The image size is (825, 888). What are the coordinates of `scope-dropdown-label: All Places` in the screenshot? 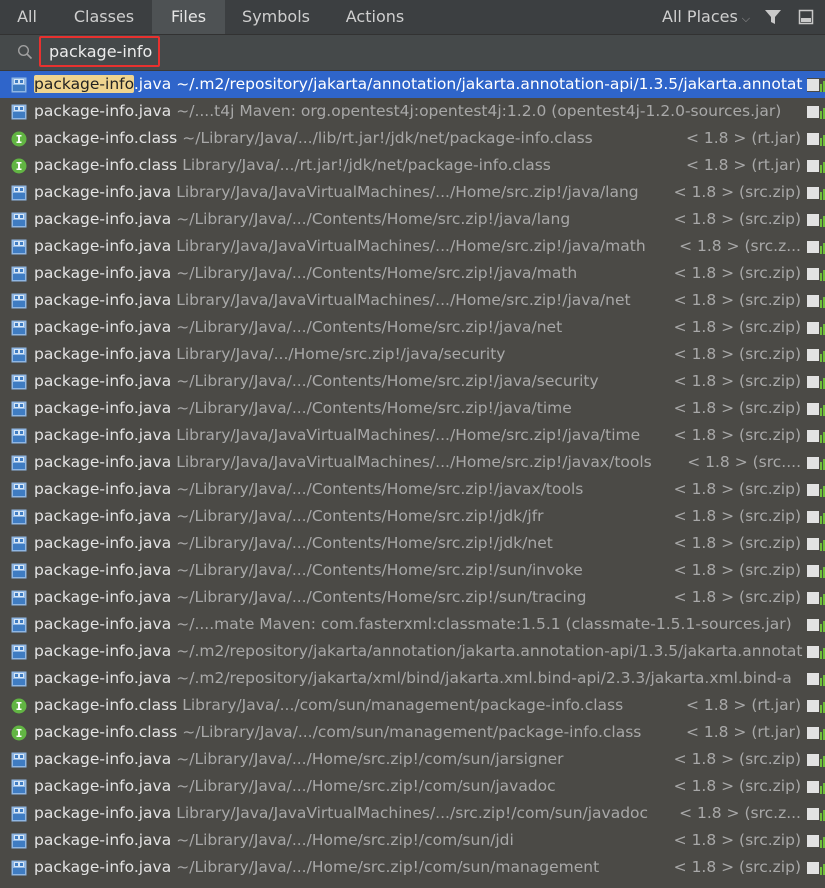 It's located at (700, 16).